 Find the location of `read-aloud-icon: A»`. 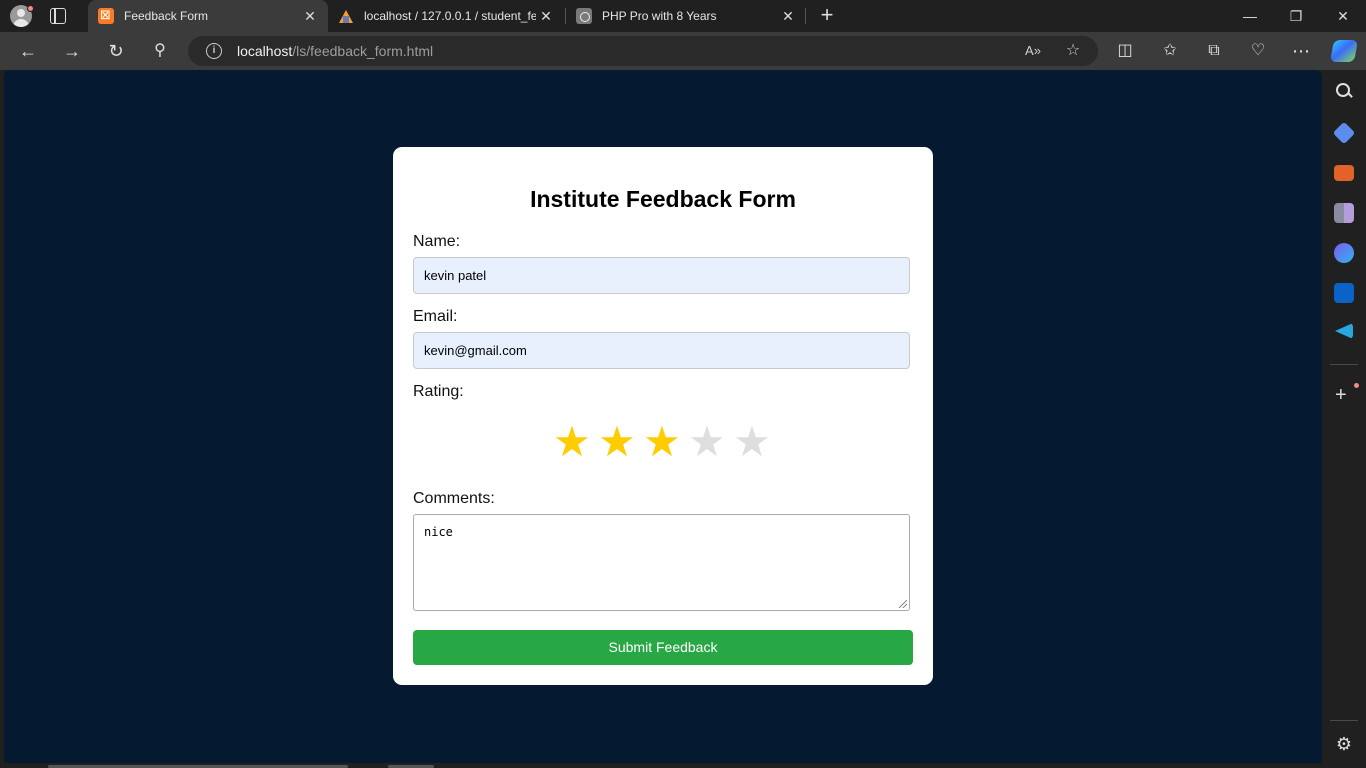

read-aloud-icon: A» is located at coordinates (1033, 51).